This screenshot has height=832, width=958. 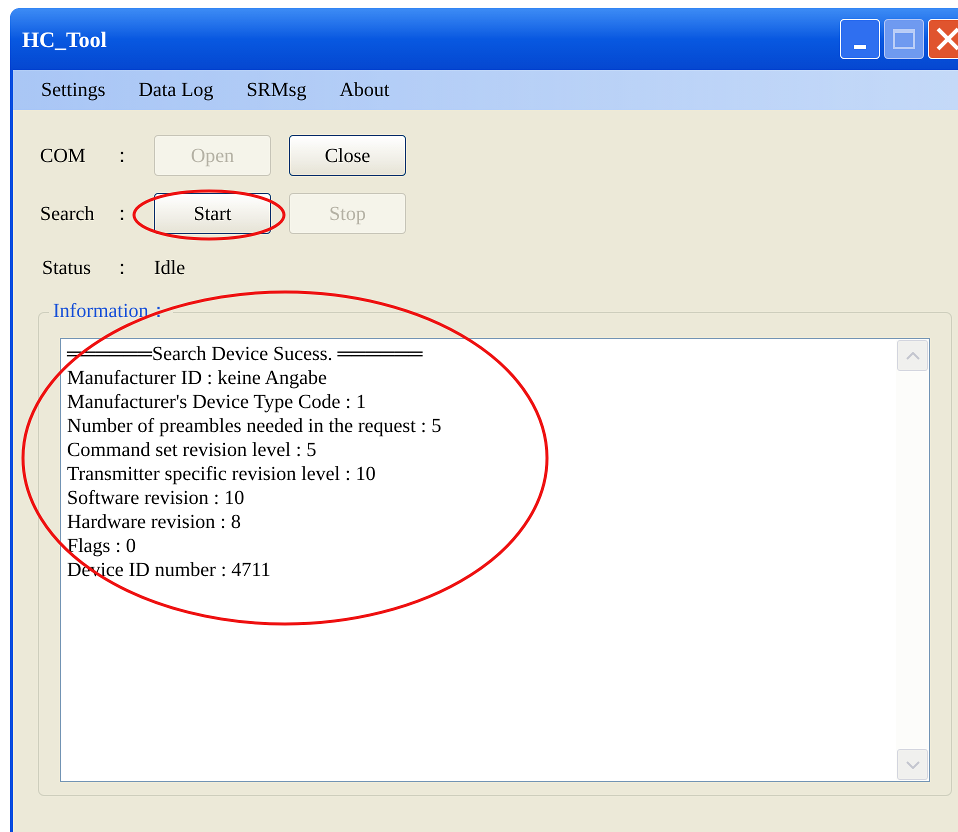 I want to click on info-line: Manufacturer ID : keine Angabe, so click(x=197, y=378).